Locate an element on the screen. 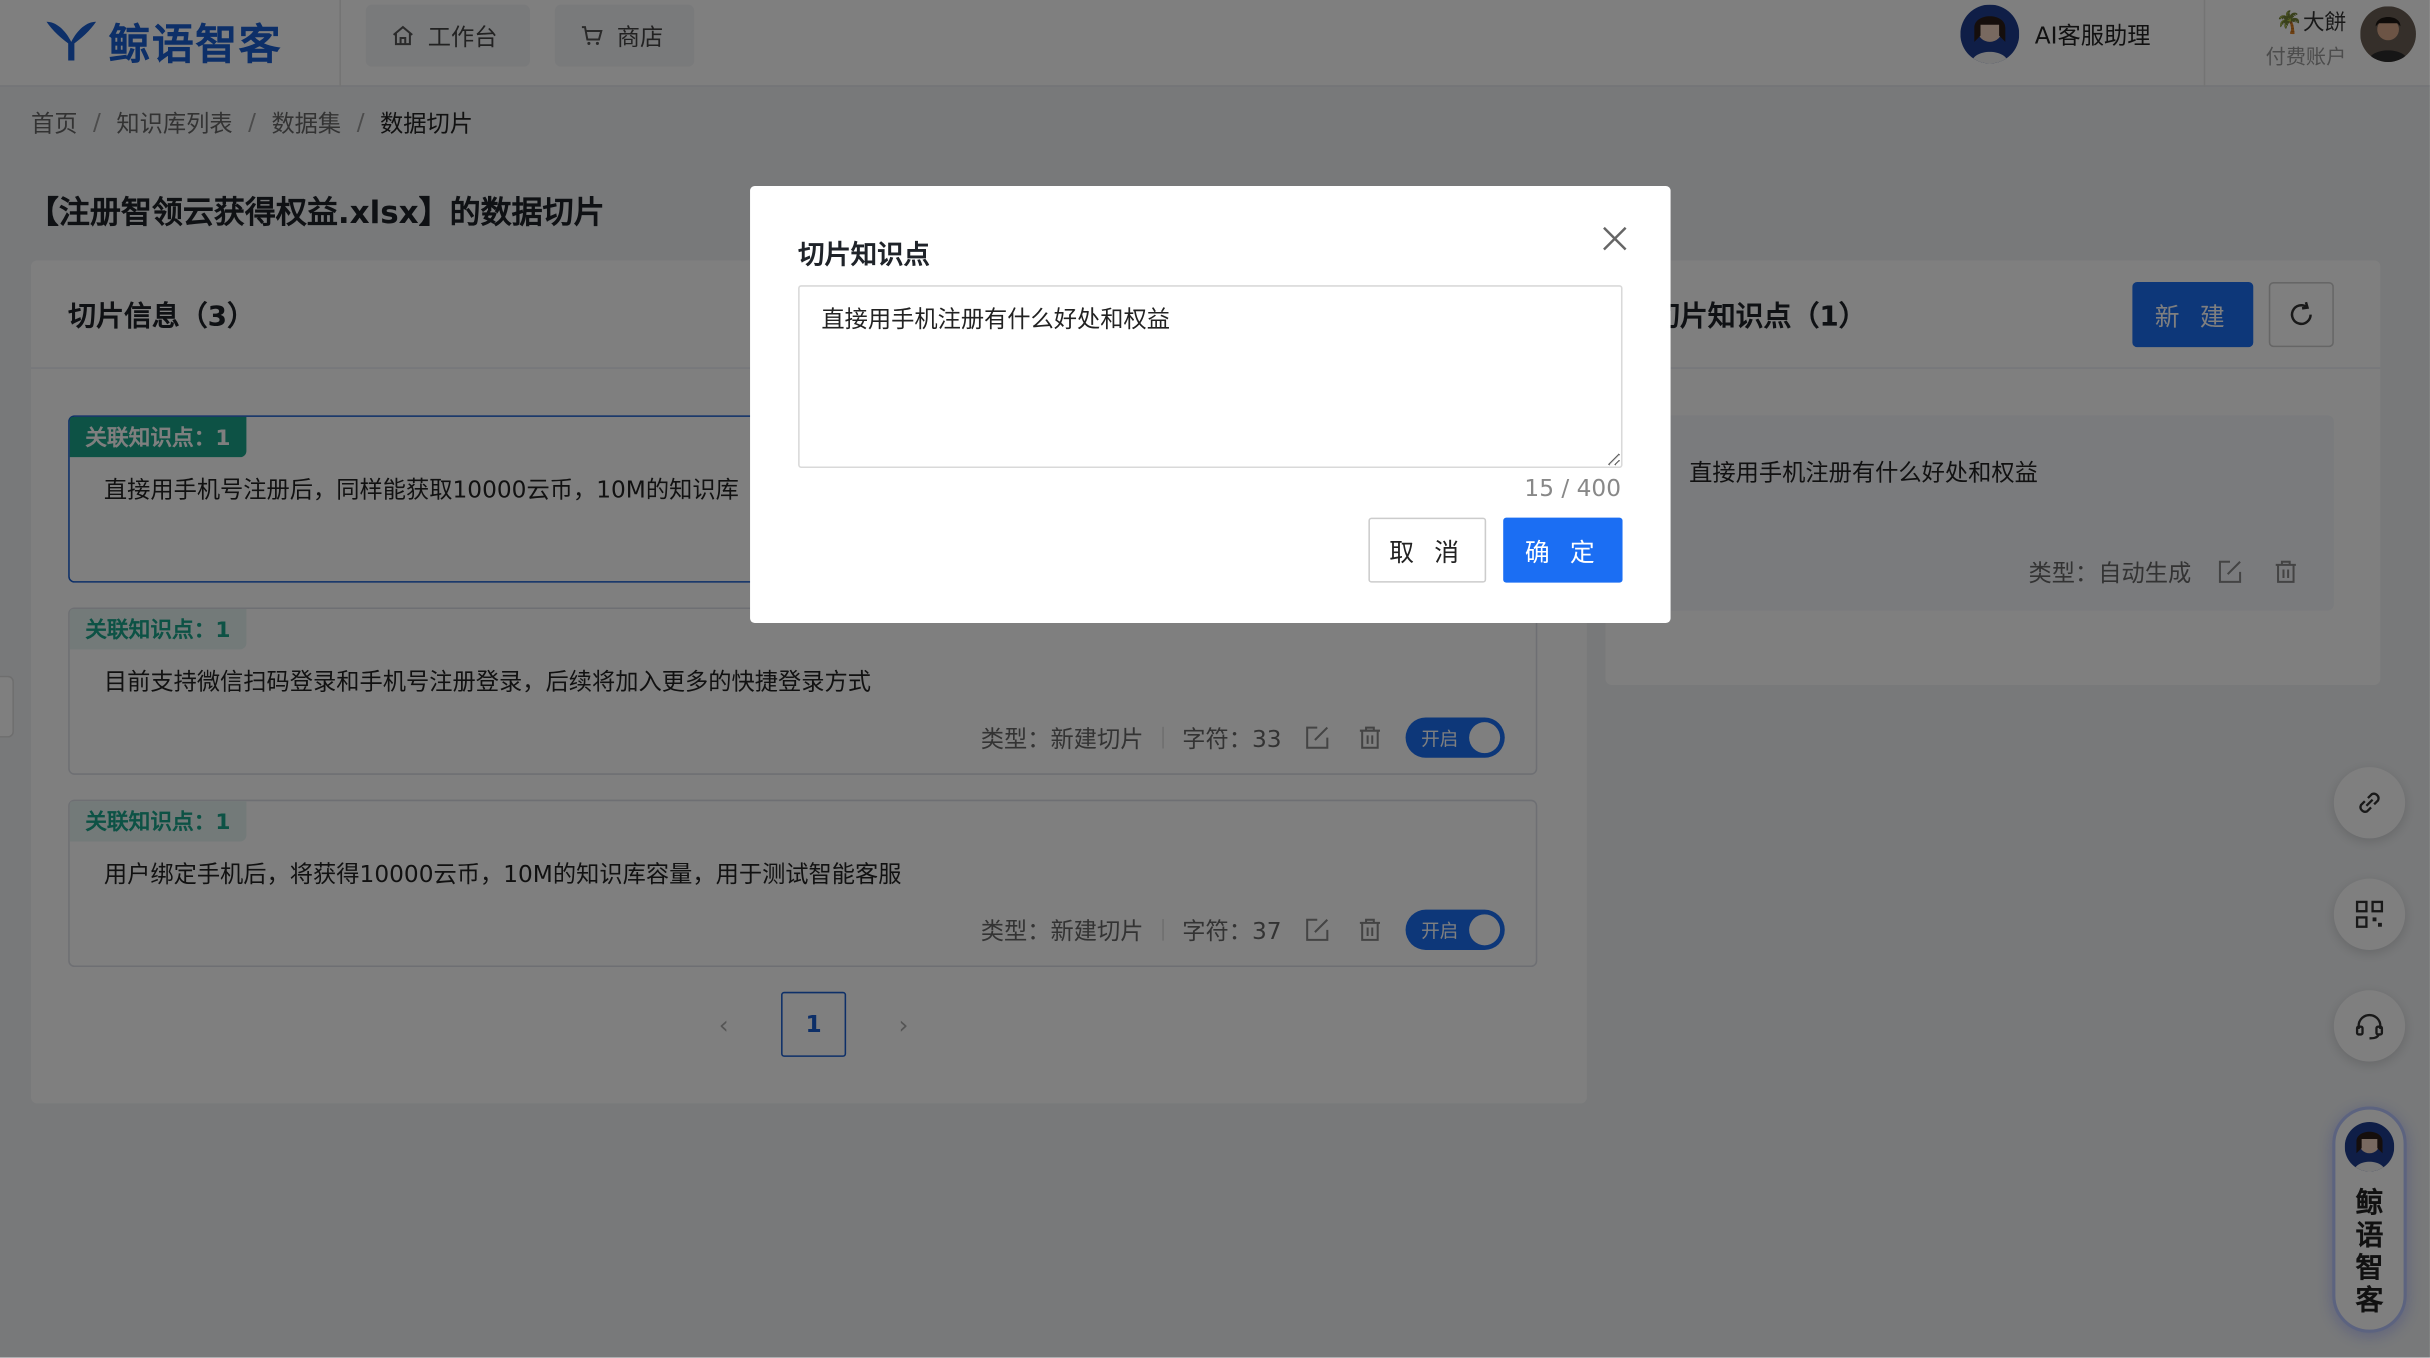 The width and height of the screenshot is (2430, 1358). confirm-button: 确 定 is located at coordinates (1563, 550).